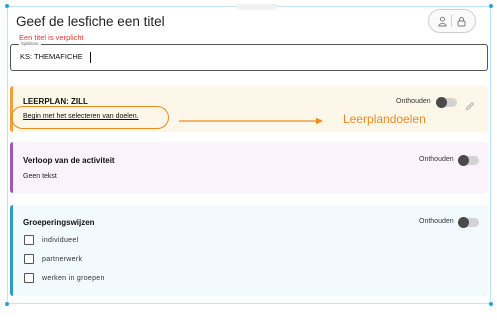 The height and width of the screenshot is (328, 497). What do you see at coordinates (40, 176) in the screenshot?
I see `verloop-empty-text: Geen tekst` at bounding box center [40, 176].